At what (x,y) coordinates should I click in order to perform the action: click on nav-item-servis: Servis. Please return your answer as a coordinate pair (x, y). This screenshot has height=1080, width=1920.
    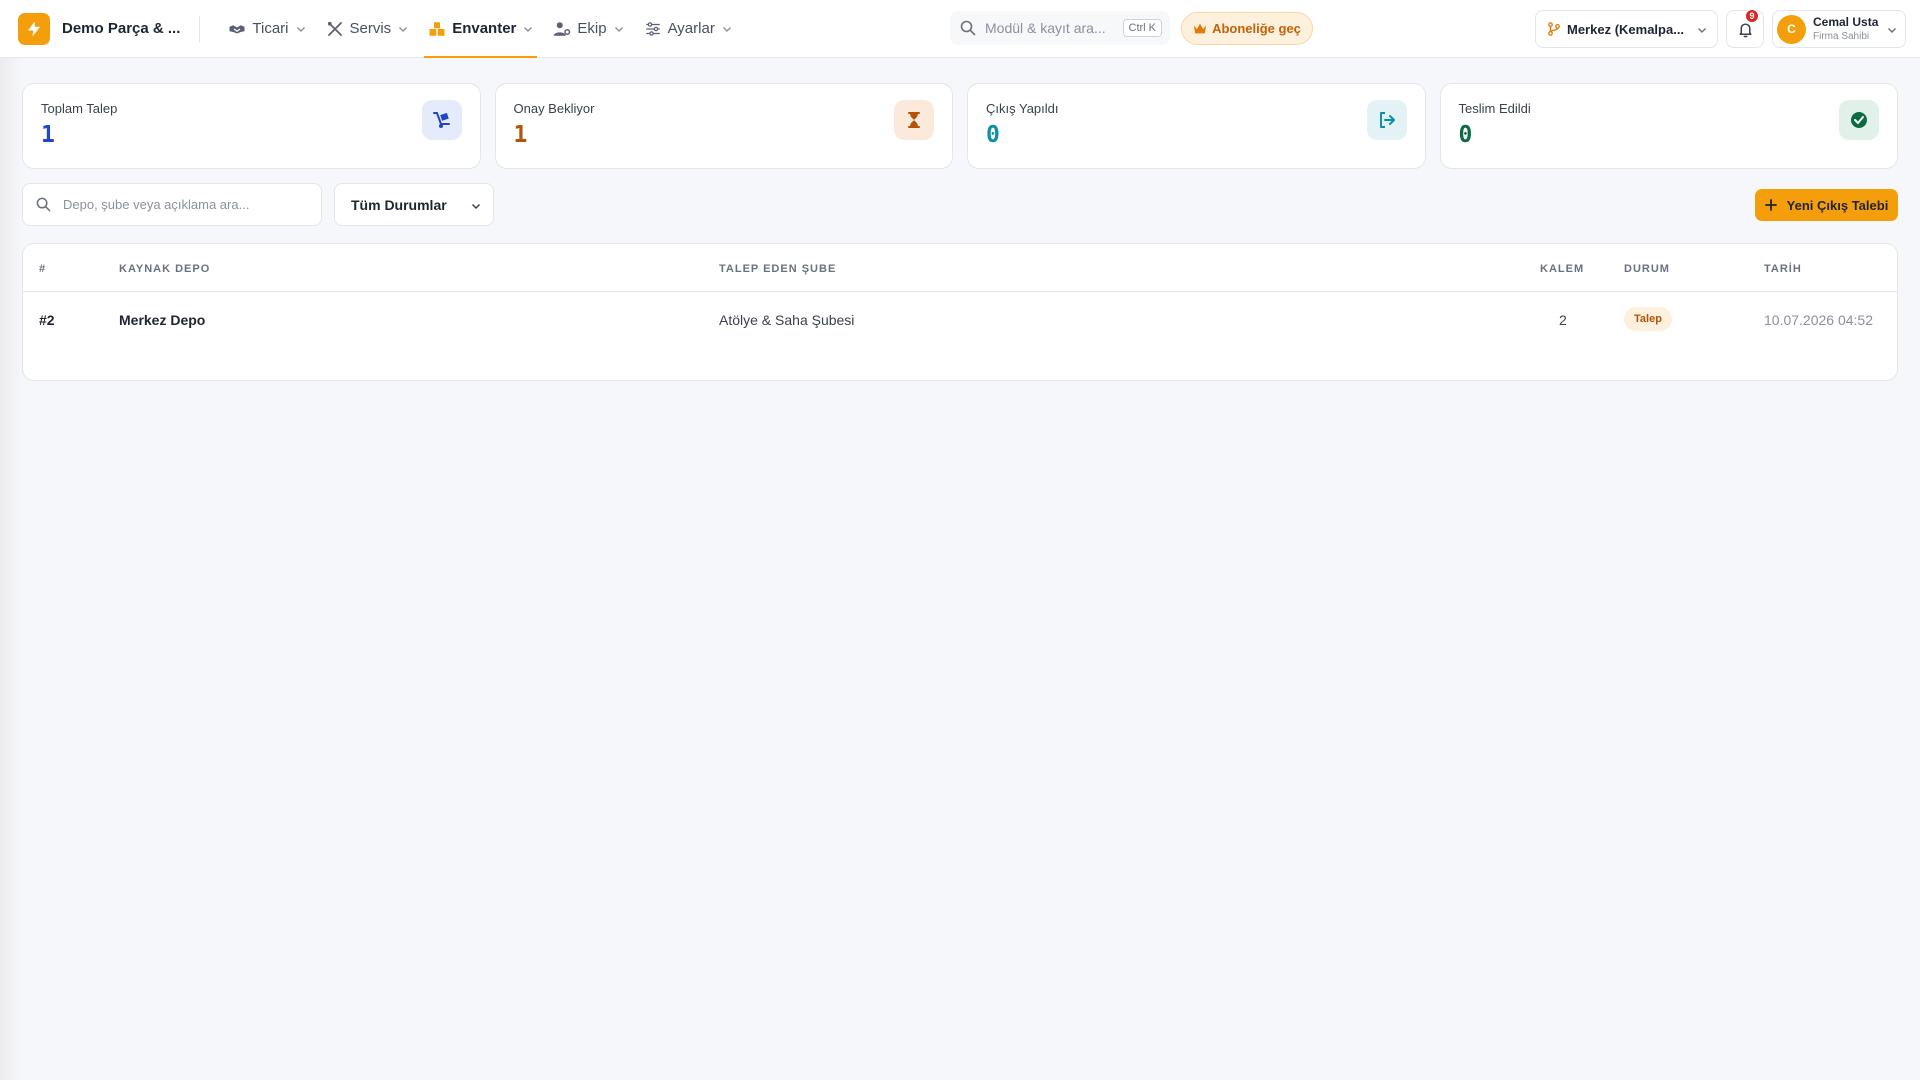
    Looking at the image, I should click on (367, 29).